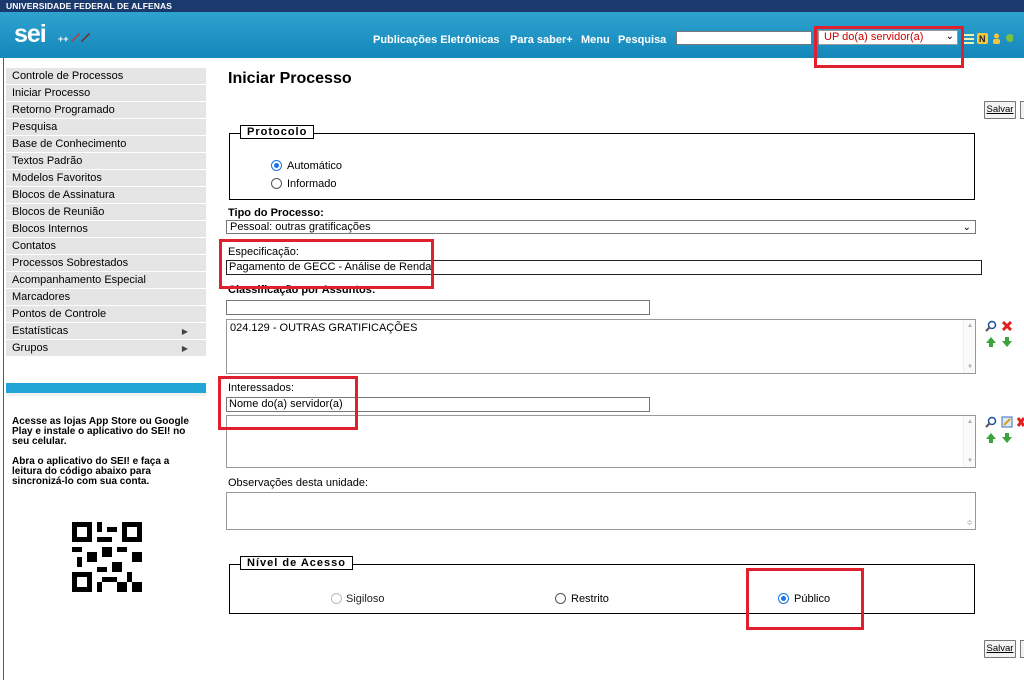 The width and height of the screenshot is (1024, 680). I want to click on menu-blocos-assinatura: Blocos de Assinatura, so click(106, 195).